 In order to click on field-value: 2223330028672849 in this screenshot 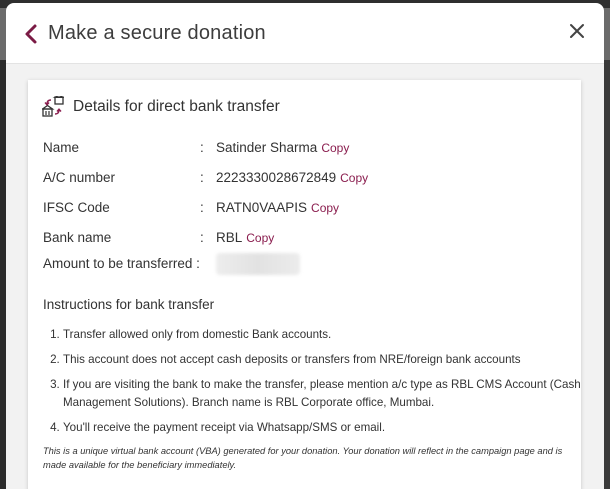, I will do `click(276, 177)`.